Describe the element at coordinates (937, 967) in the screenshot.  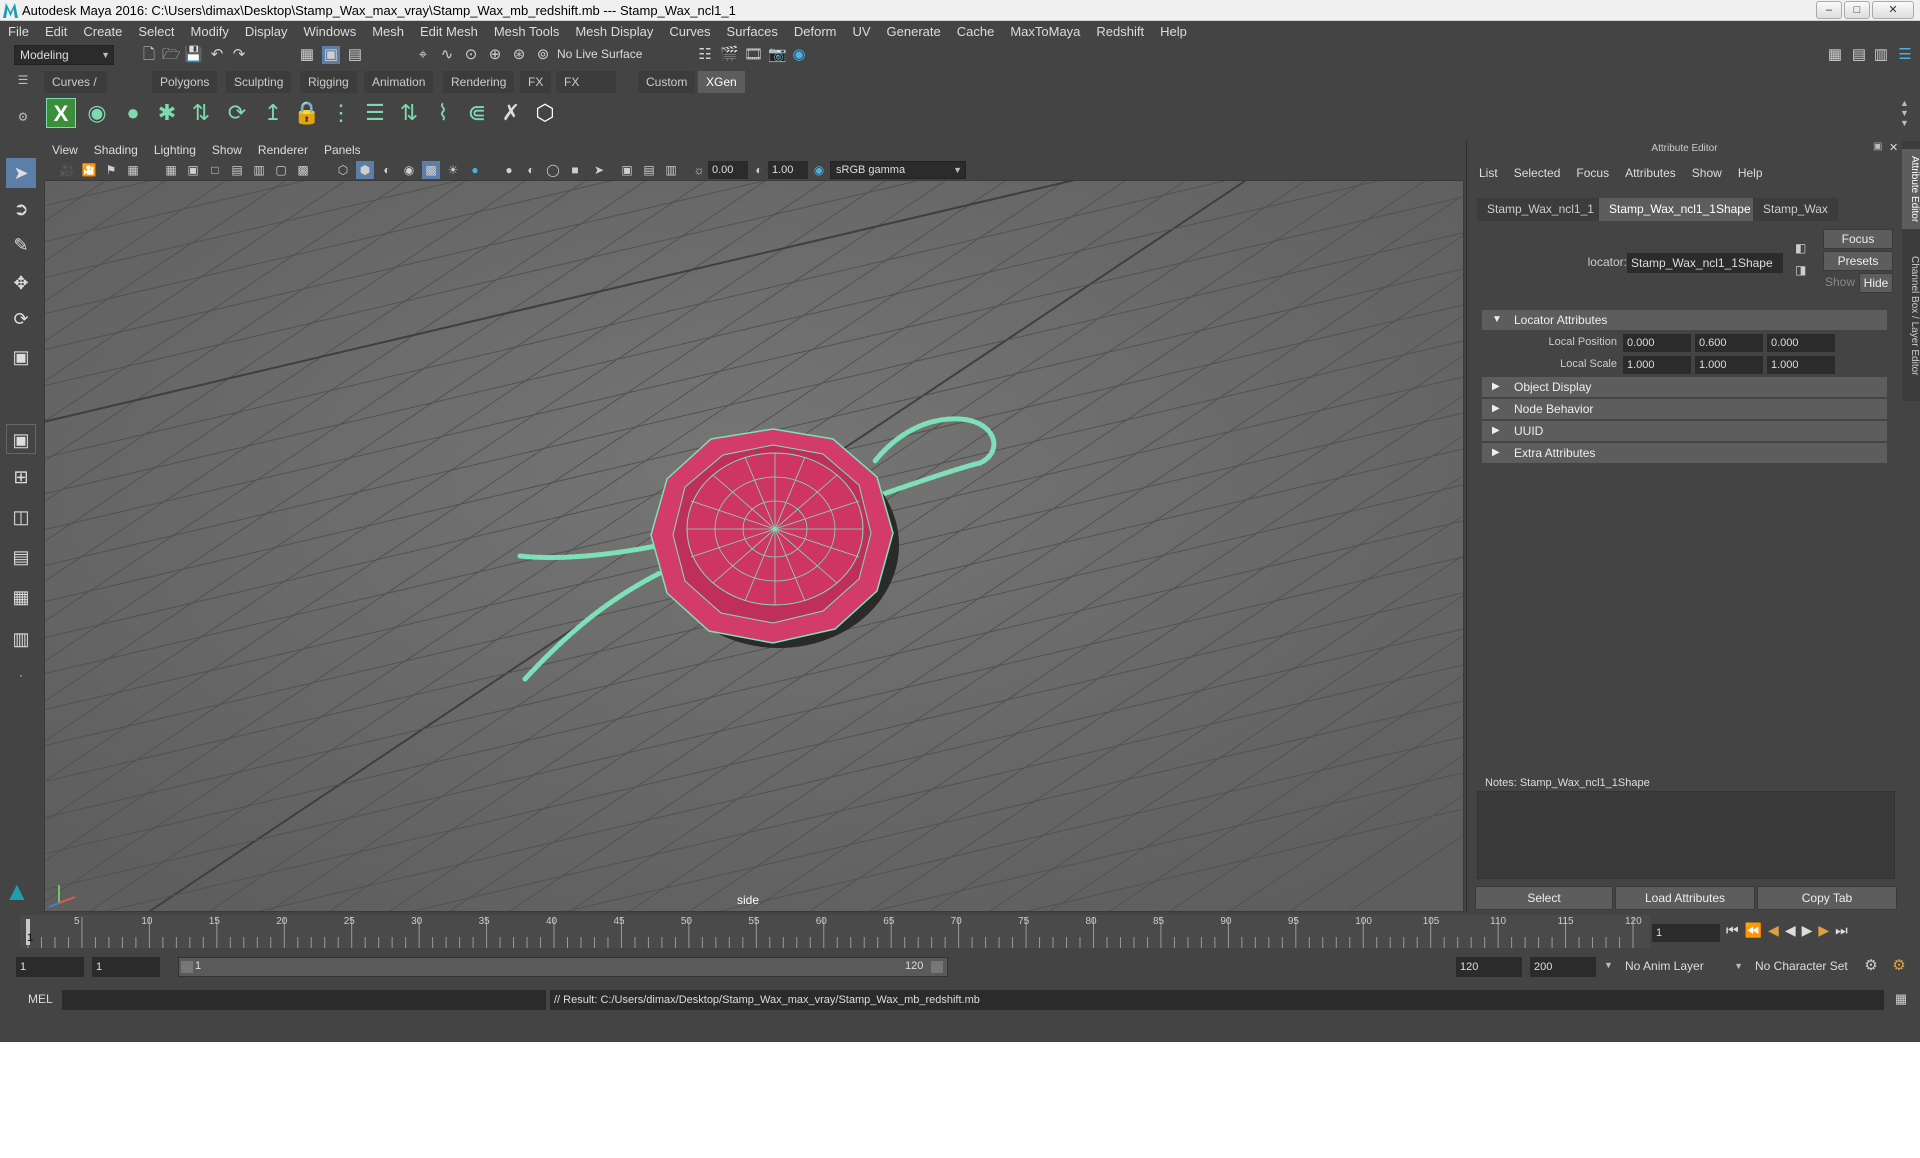
I see `range-end-handle` at that location.